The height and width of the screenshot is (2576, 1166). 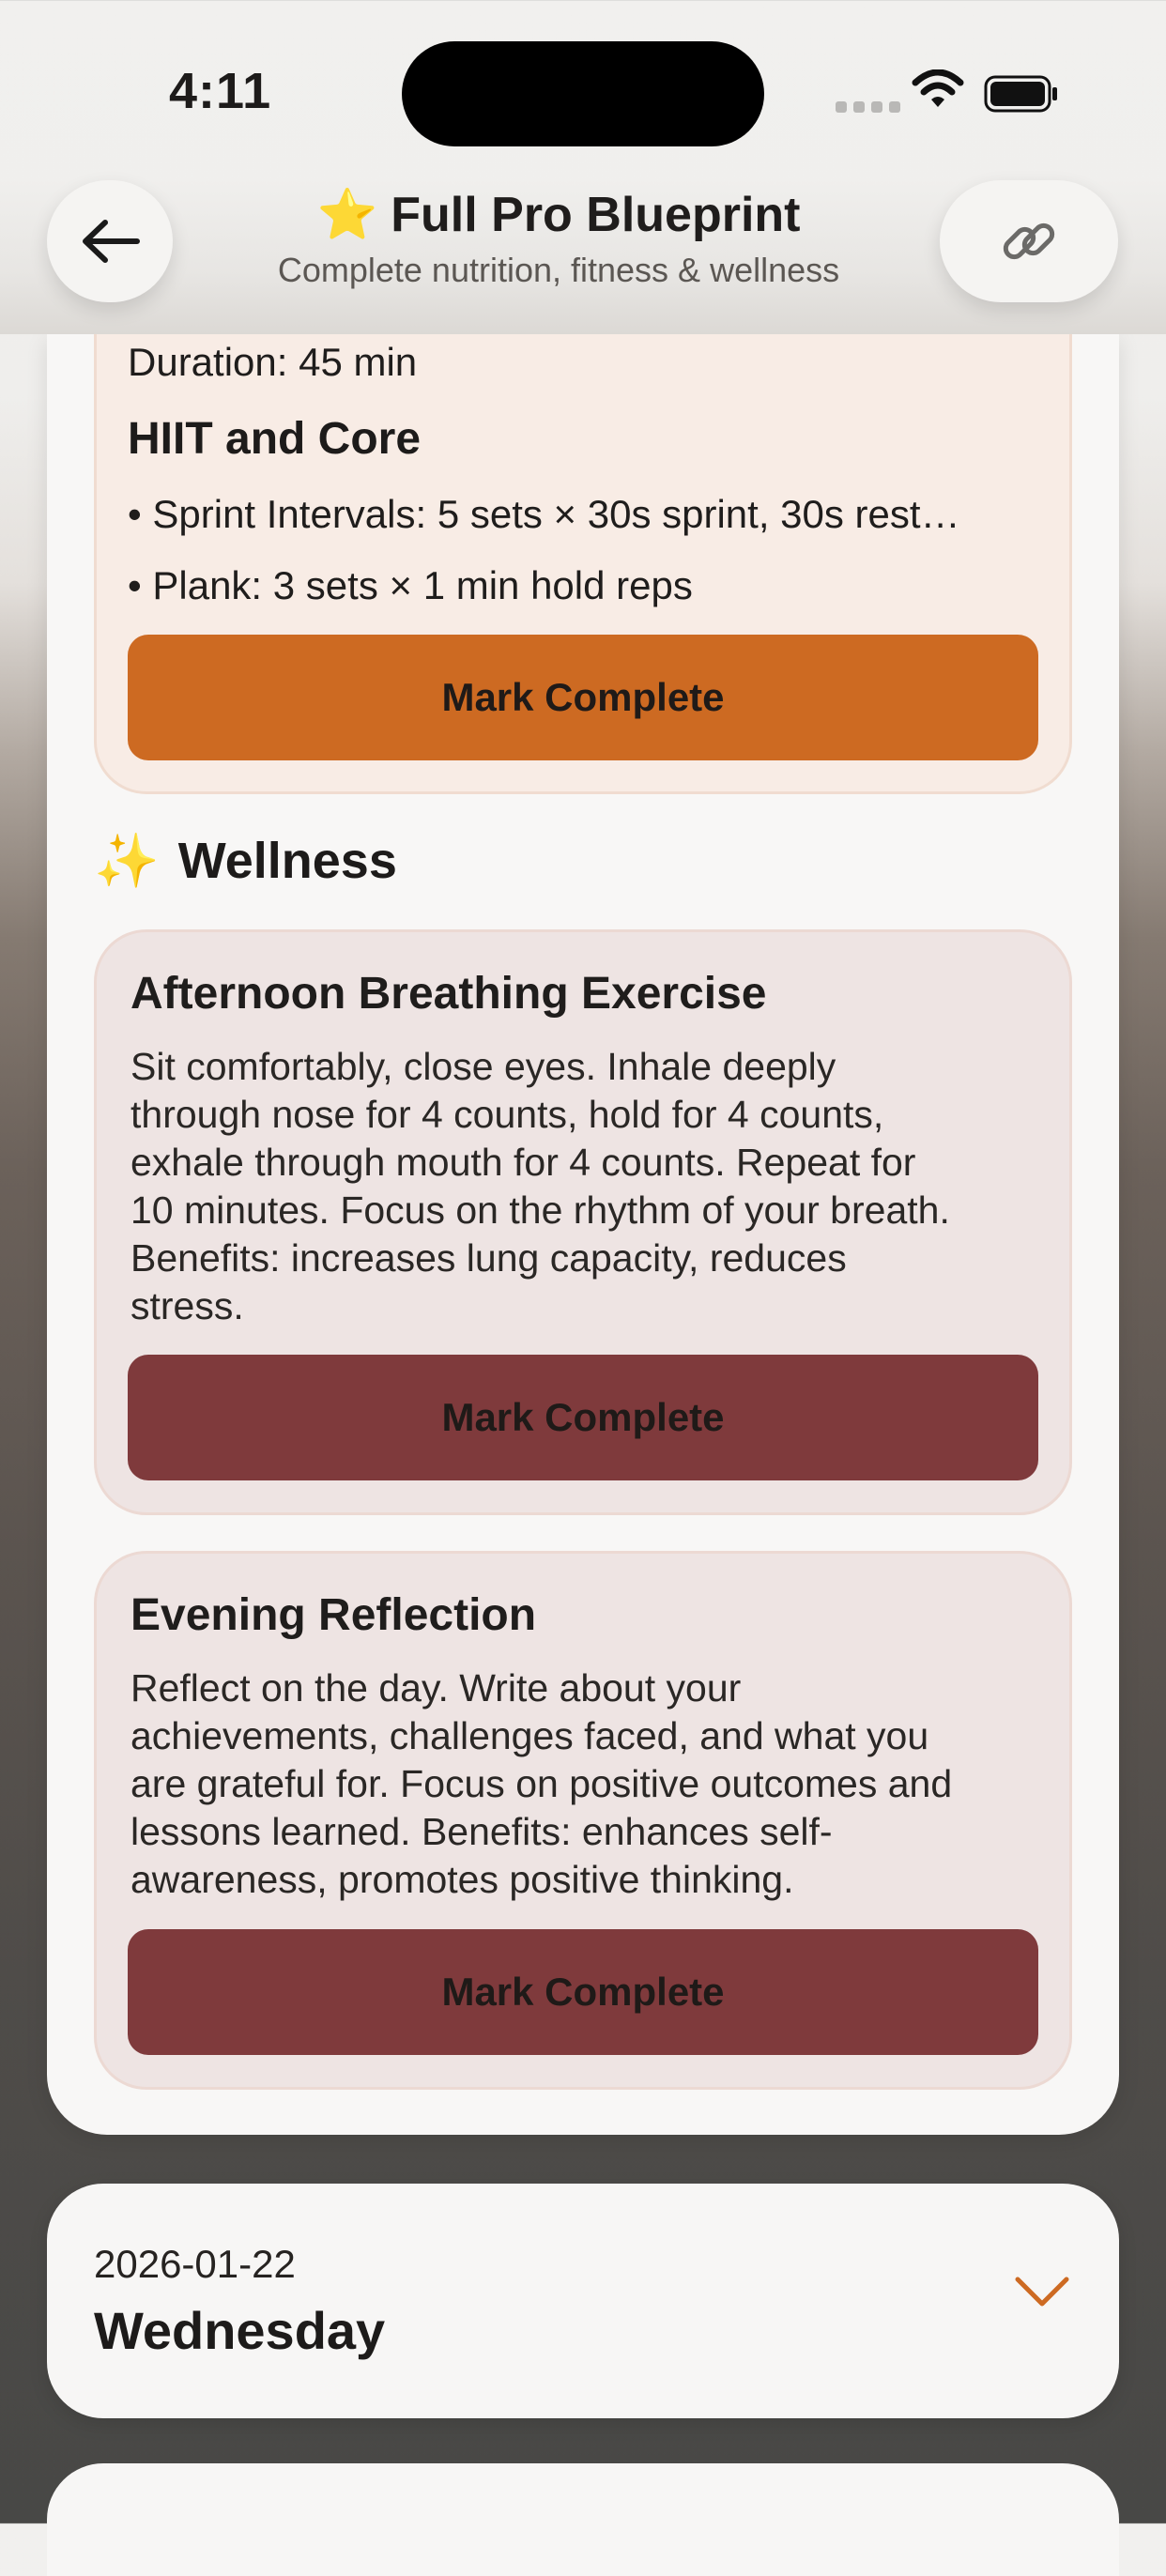 I want to click on wellness-section-title: ✨ Wellness, so click(x=245, y=861).